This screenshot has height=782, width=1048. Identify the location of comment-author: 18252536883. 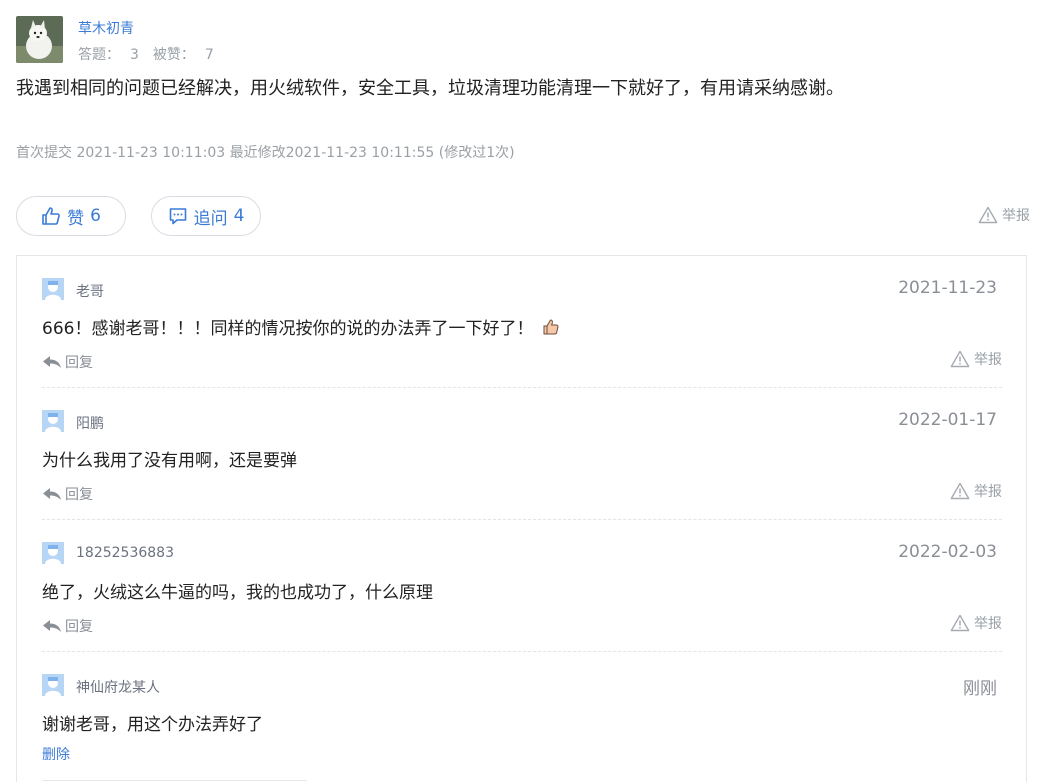
(125, 553).